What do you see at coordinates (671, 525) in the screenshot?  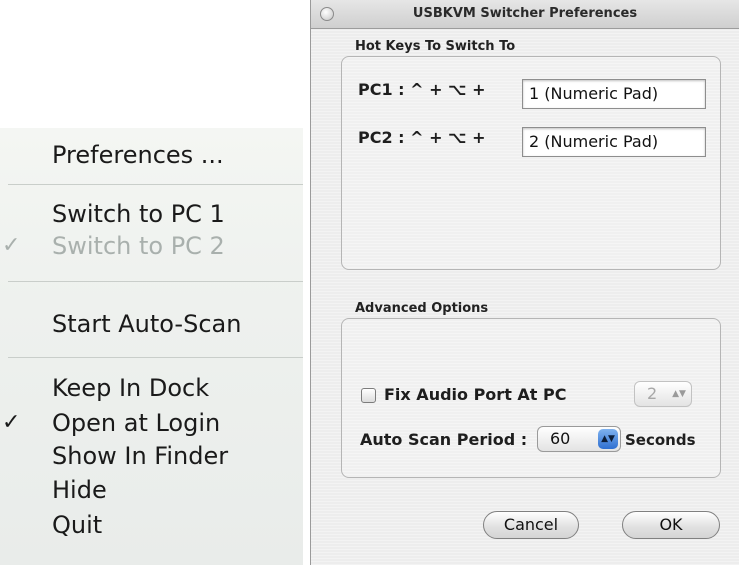 I see `ok-button: OK` at bounding box center [671, 525].